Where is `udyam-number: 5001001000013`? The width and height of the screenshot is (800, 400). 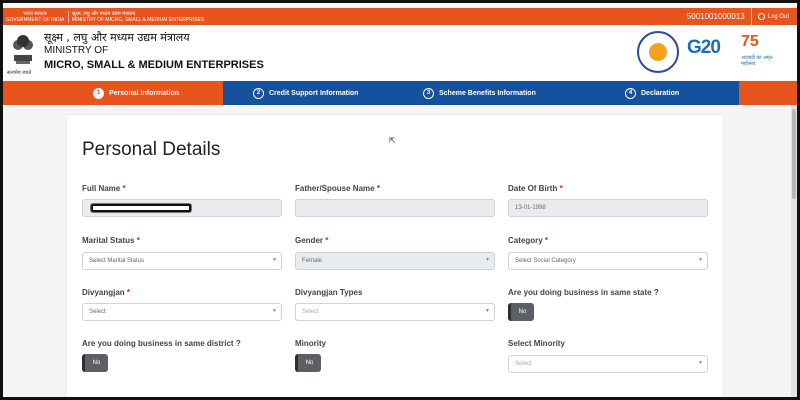
udyam-number: 5001001000013 is located at coordinates (716, 16).